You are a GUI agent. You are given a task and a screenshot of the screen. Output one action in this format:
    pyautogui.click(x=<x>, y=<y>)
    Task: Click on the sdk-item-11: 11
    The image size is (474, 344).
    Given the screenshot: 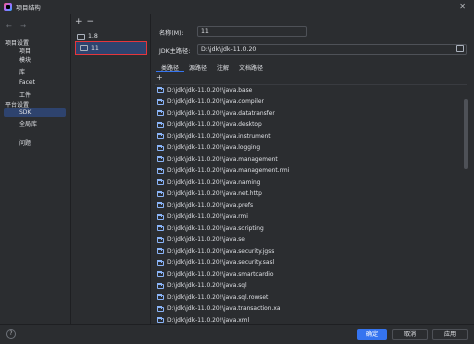 What is the action you would take?
    pyautogui.click(x=111, y=48)
    